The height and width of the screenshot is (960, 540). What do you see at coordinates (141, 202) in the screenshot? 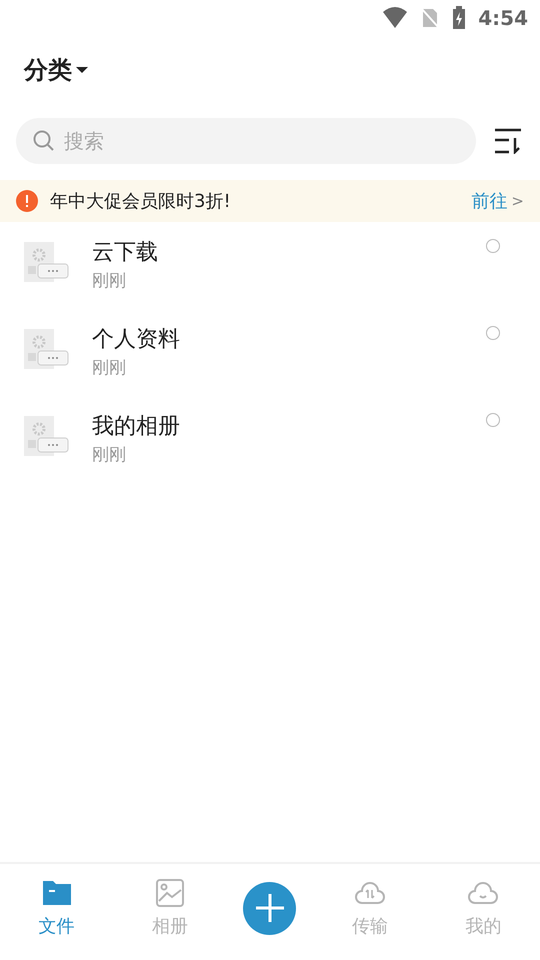
I see `promo-text: 年中大促会员限时3折!` at bounding box center [141, 202].